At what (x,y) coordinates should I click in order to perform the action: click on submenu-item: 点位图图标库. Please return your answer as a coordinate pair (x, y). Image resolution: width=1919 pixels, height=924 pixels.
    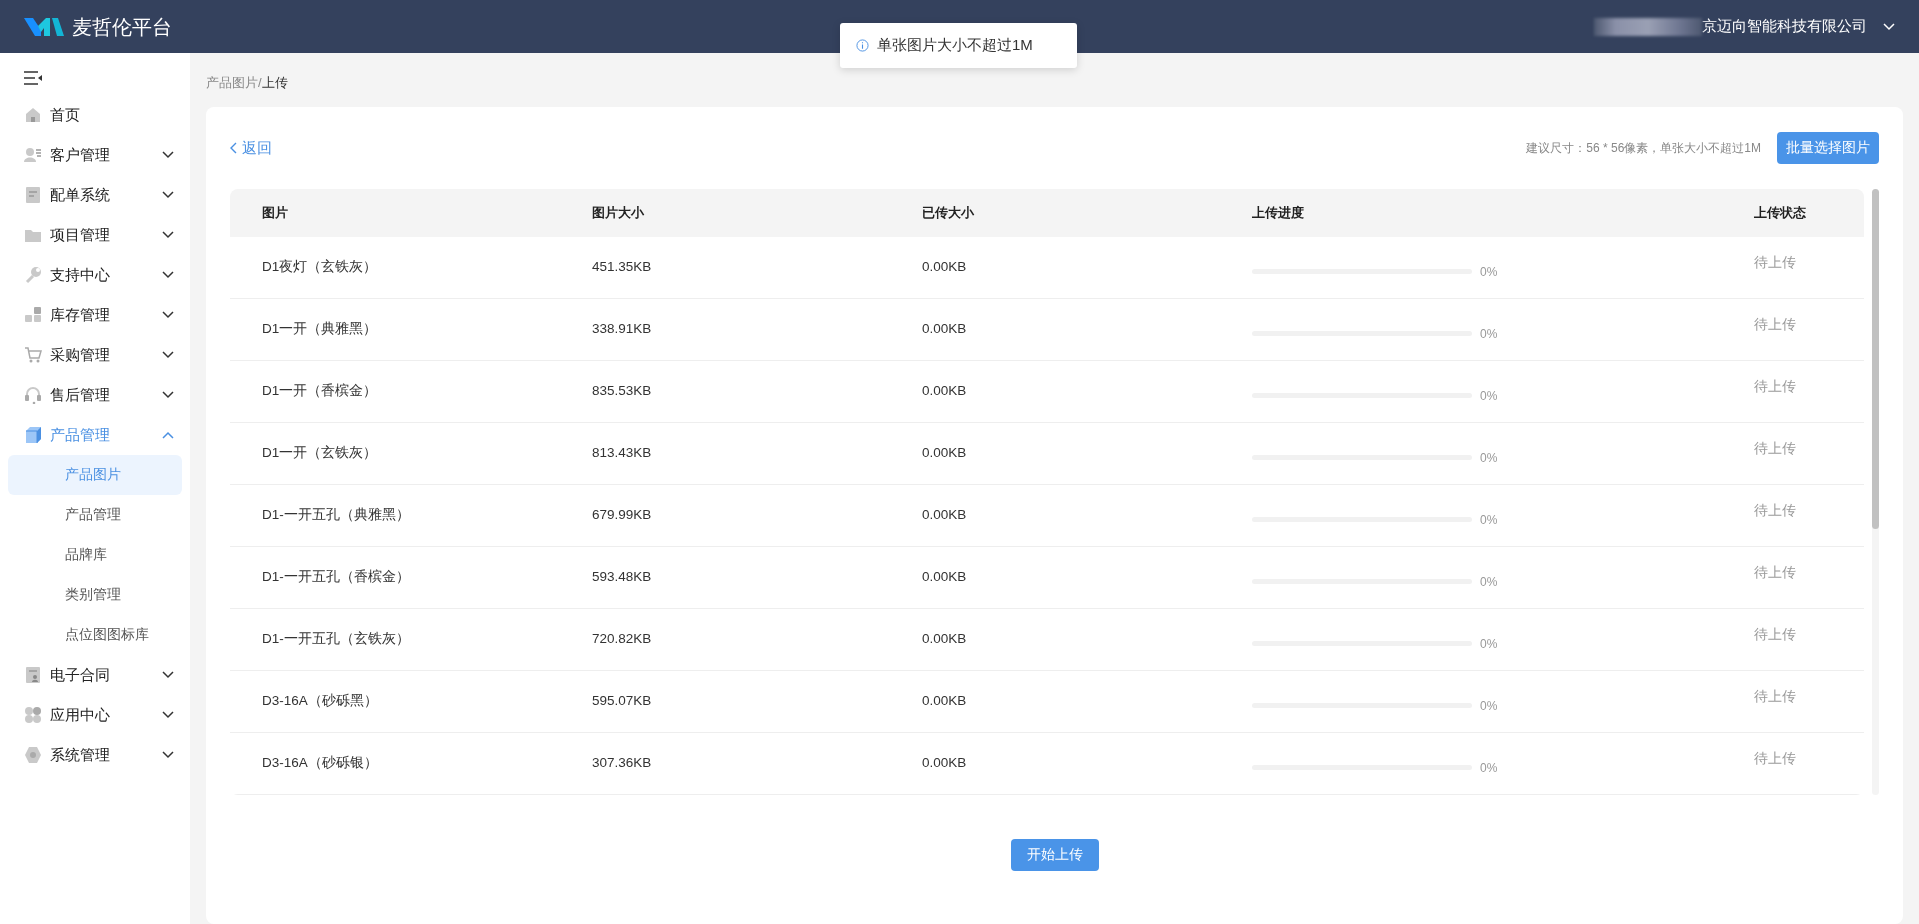
    Looking at the image, I should click on (95, 635).